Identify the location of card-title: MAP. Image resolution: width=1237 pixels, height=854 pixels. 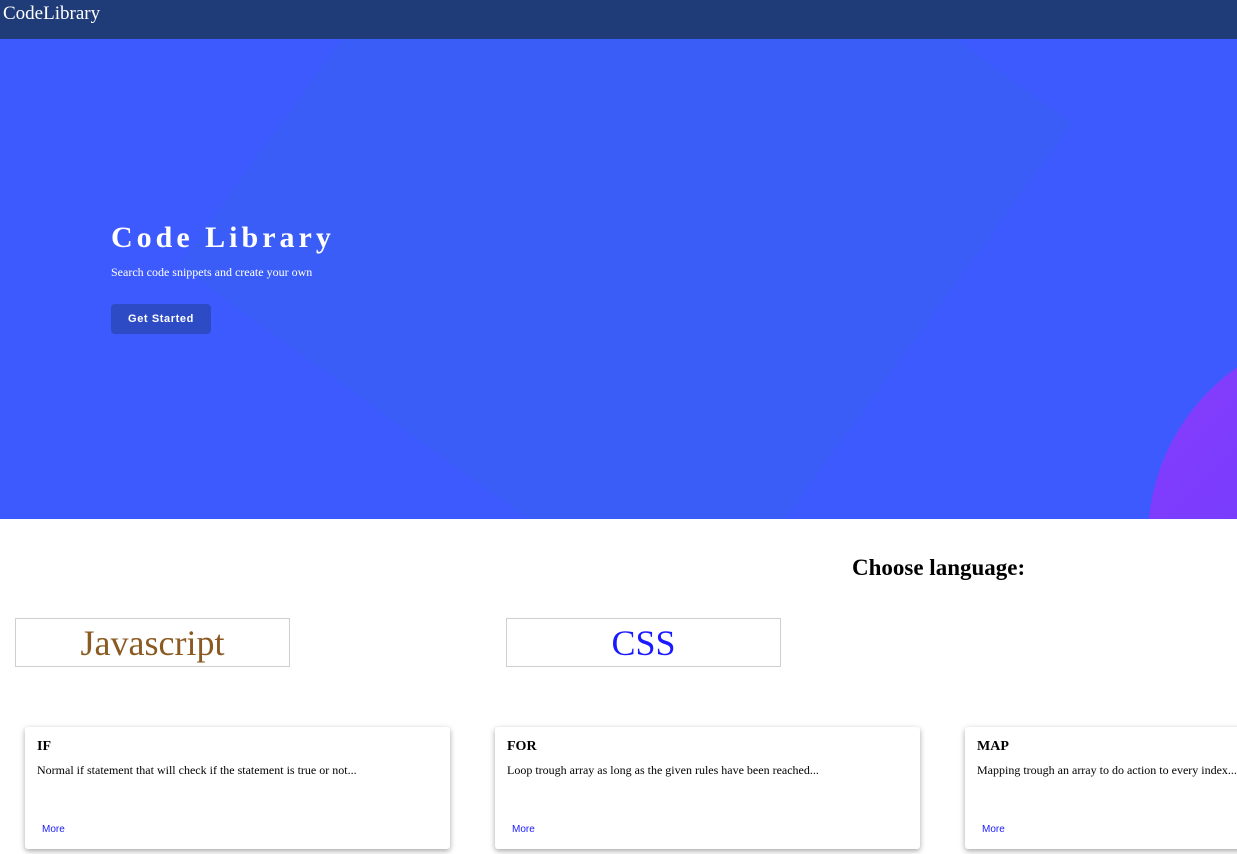
(993, 746).